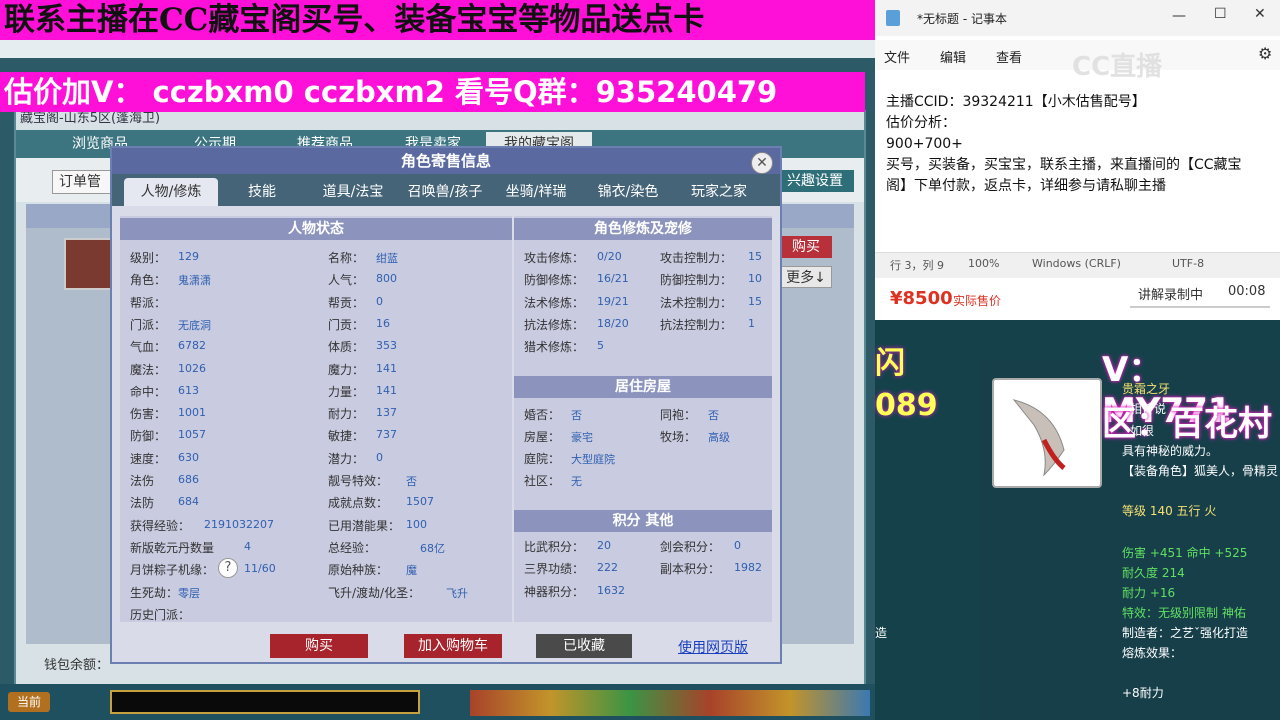  What do you see at coordinates (432, 92) in the screenshot?
I see `promo-banner-contact: 估价加V： cczbxm0 cczbxm2 看号Q群：935240479` at bounding box center [432, 92].